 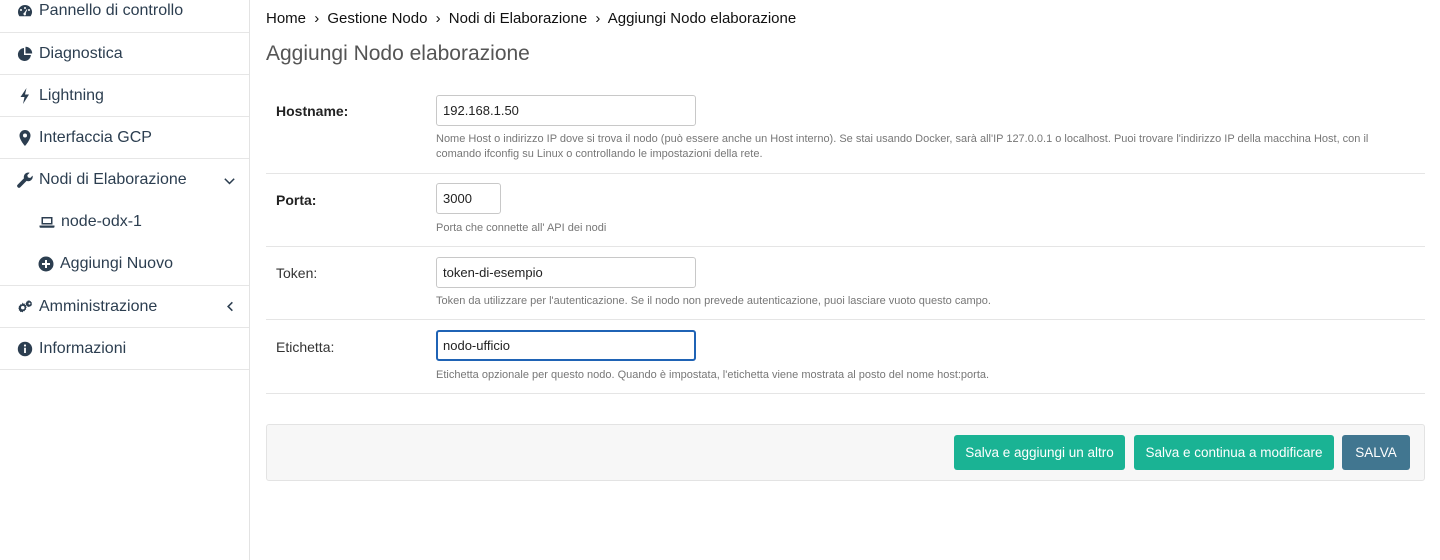 What do you see at coordinates (116, 263) in the screenshot?
I see `sidebar-subitem-label: Aggiungi Nuovo` at bounding box center [116, 263].